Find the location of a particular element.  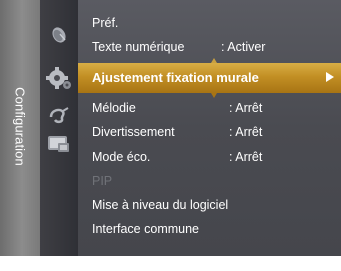

menu-item-mode-eco: Mode éco. is located at coordinates (121, 157).